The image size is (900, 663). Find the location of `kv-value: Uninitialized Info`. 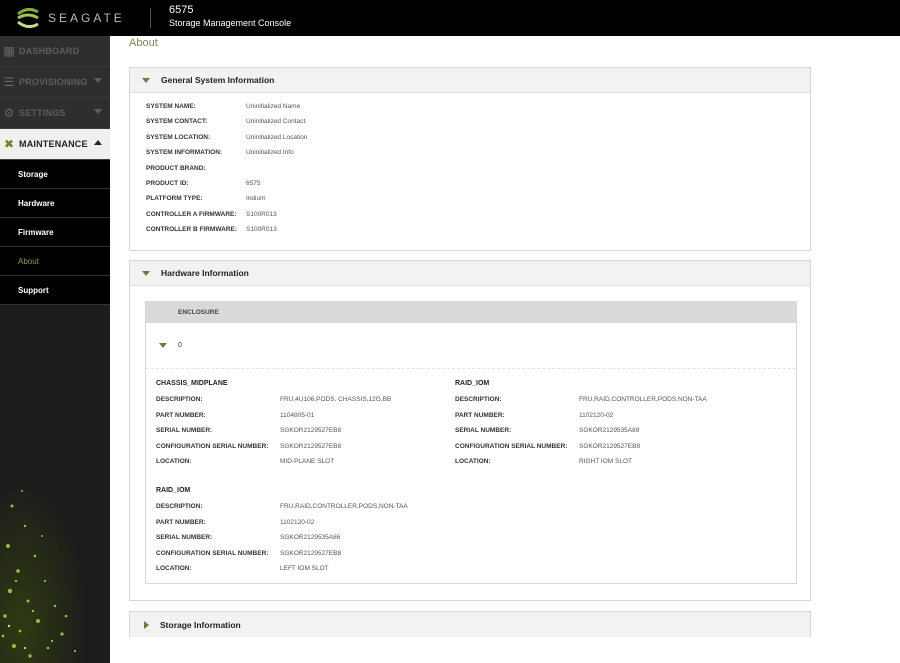

kv-value: Uninitialized Info is located at coordinates (270, 152).